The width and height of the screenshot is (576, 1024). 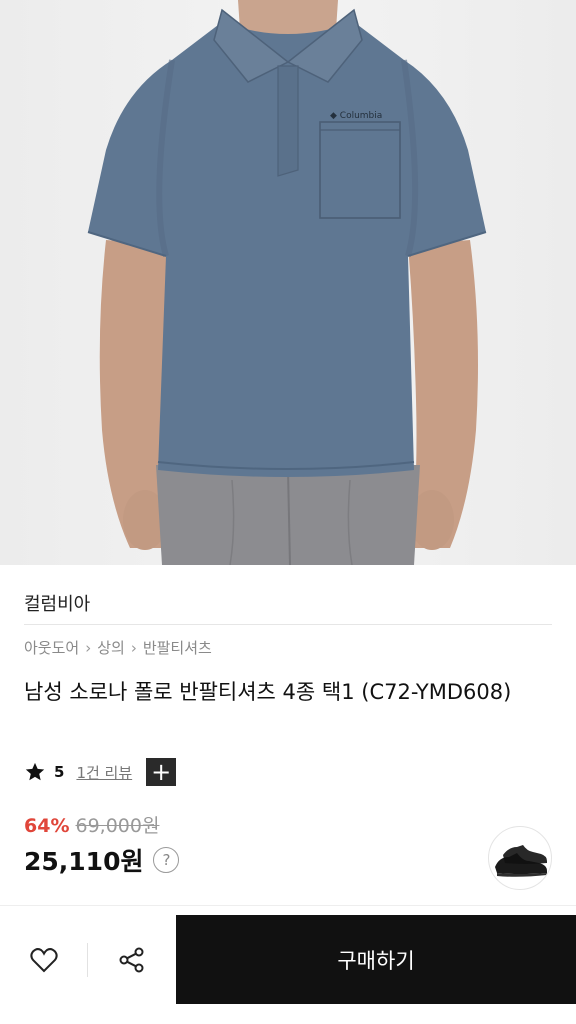 What do you see at coordinates (166, 860) in the screenshot?
I see `price-info-icon: ?` at bounding box center [166, 860].